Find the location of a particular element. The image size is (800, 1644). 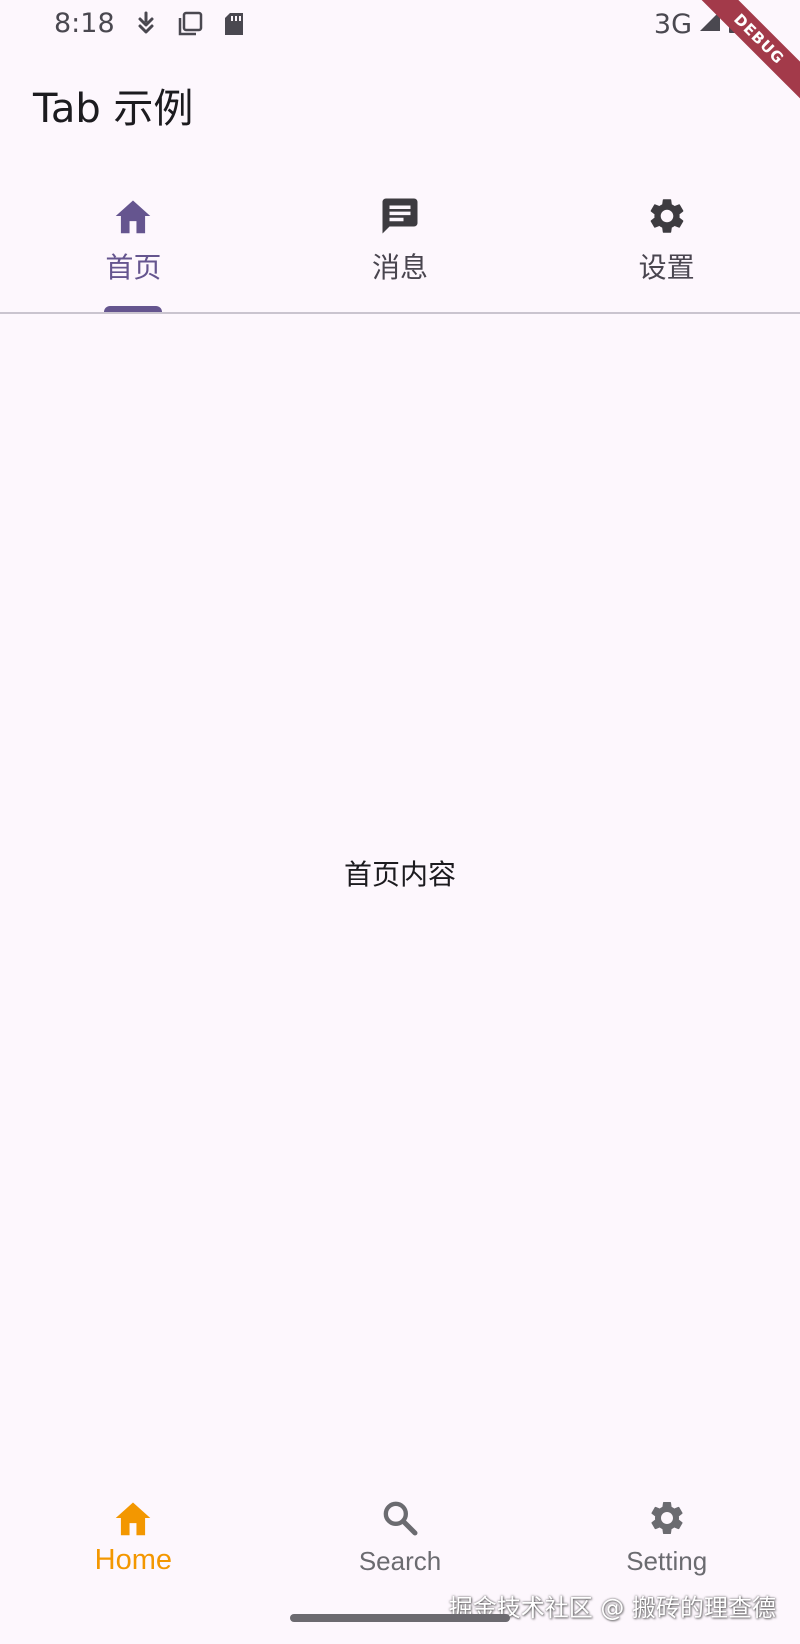

status-time: 8:18 is located at coordinates (84, 23).